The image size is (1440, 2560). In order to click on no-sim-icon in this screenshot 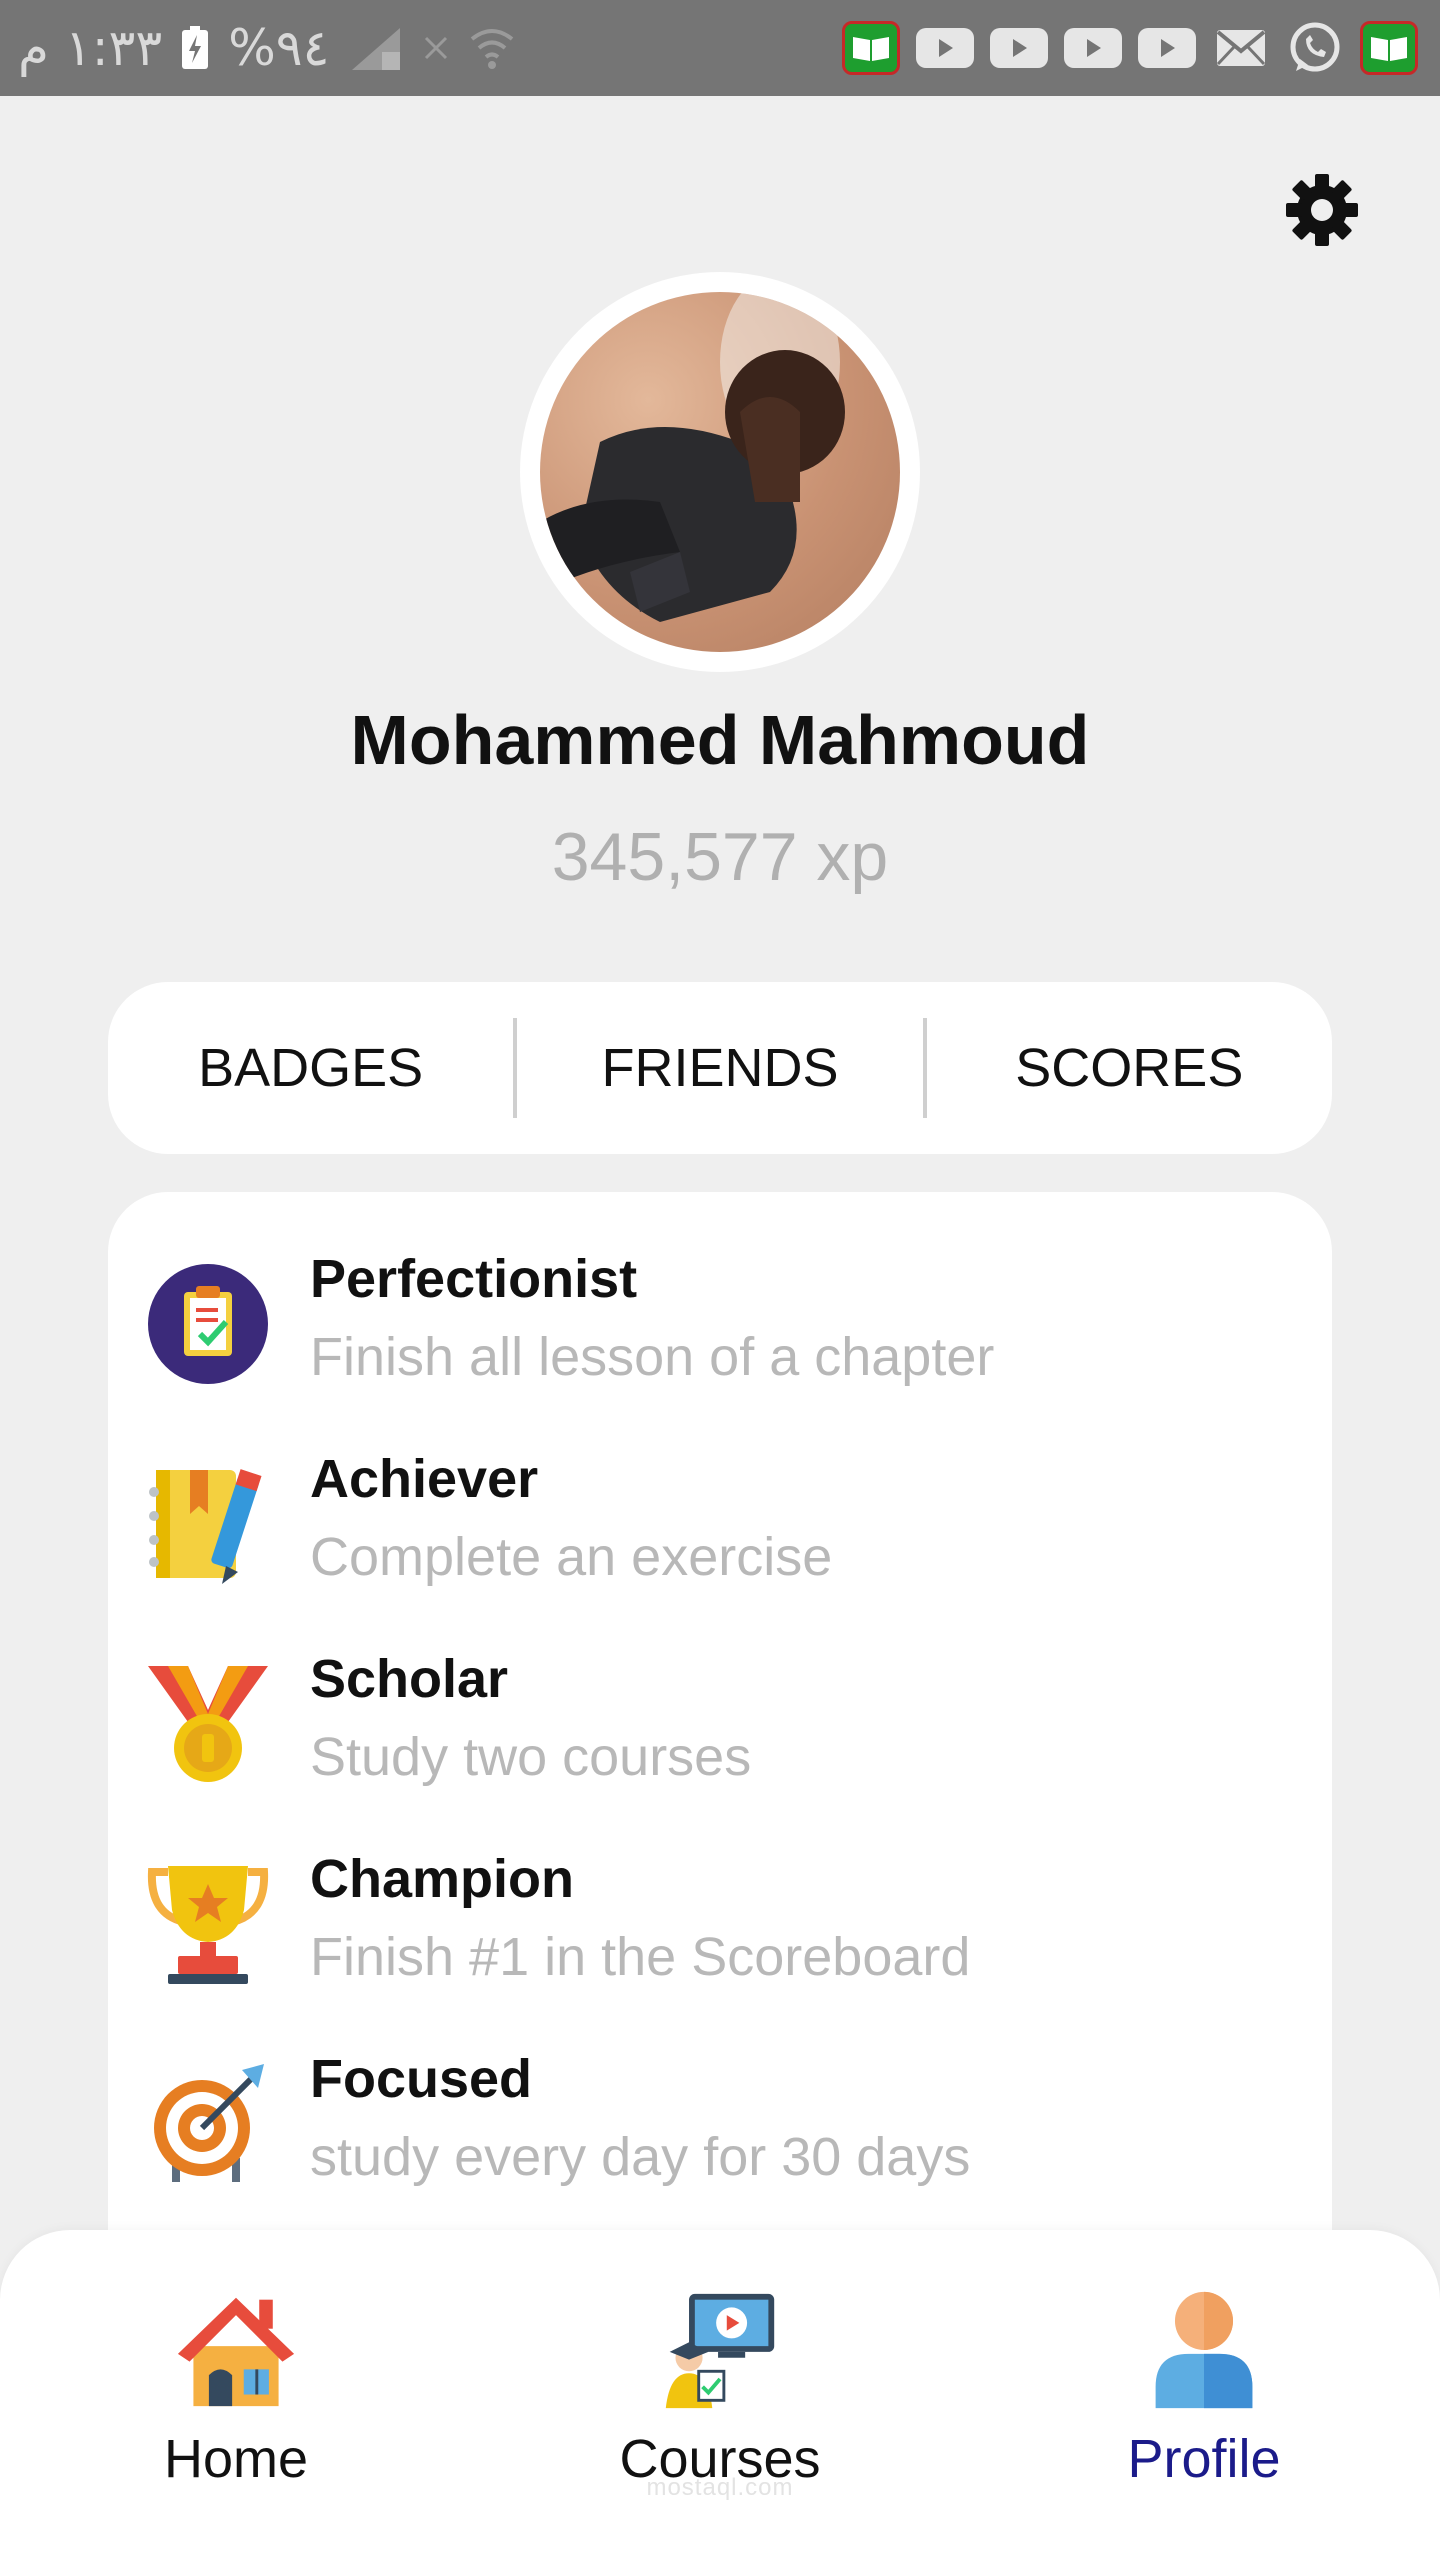, I will do `click(436, 48)`.